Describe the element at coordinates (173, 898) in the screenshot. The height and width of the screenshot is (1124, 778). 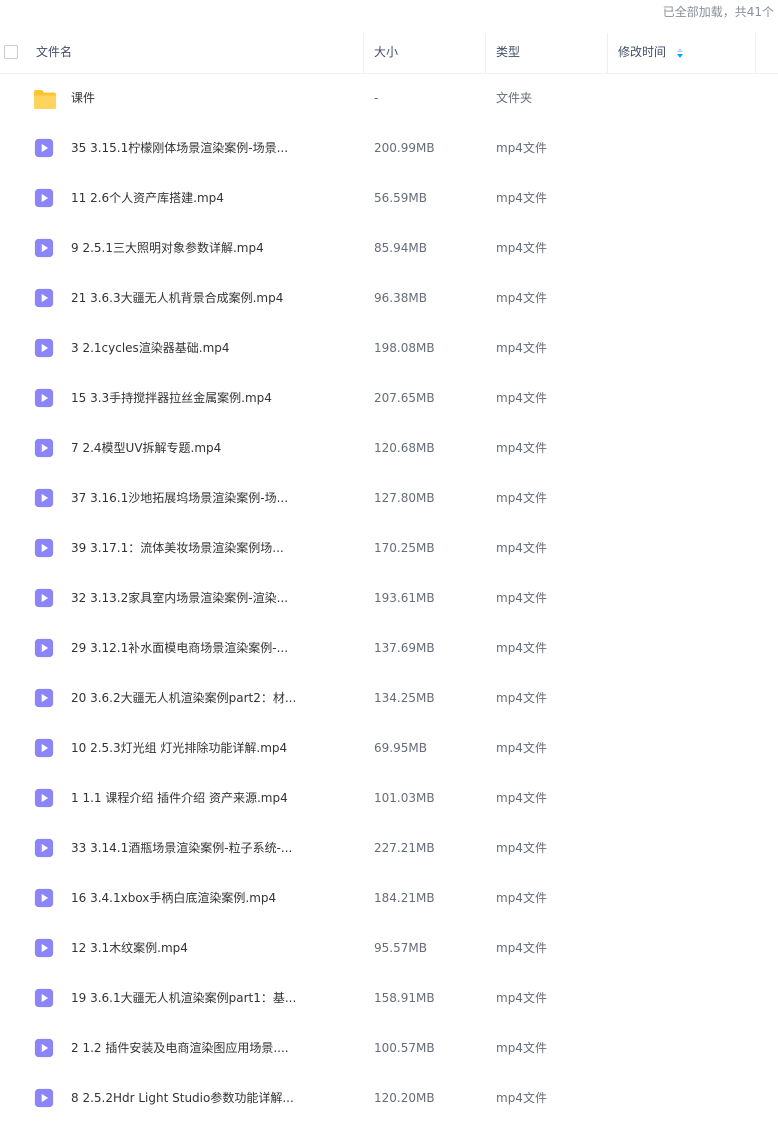
I see `file-name: 16 3.4.1xbox手柄白底渲染案例.mp4` at that location.